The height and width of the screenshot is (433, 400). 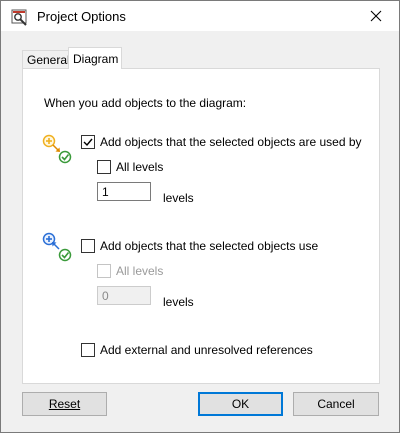 What do you see at coordinates (46, 59) in the screenshot?
I see `tab-general: General` at bounding box center [46, 59].